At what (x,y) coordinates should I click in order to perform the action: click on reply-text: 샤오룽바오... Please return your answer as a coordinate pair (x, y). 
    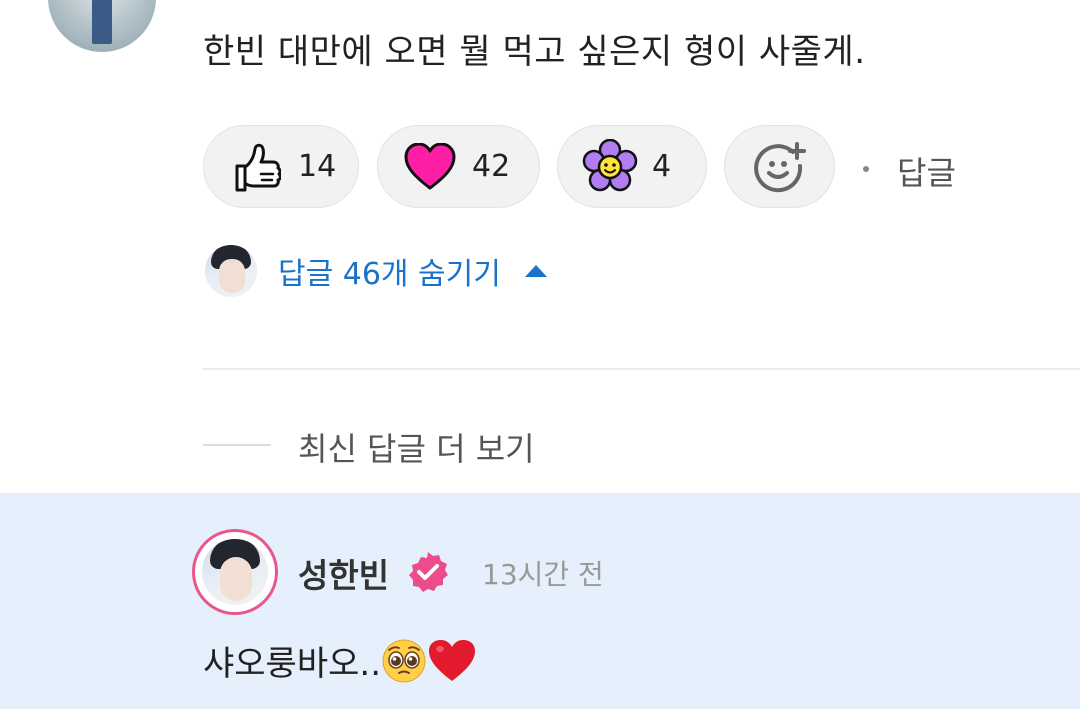
    Looking at the image, I should click on (340, 664).